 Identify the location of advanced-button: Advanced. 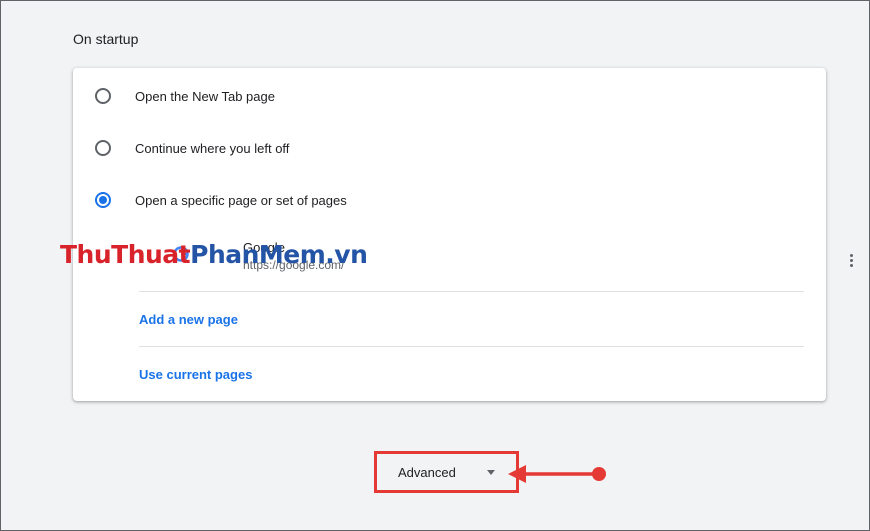
(446, 472).